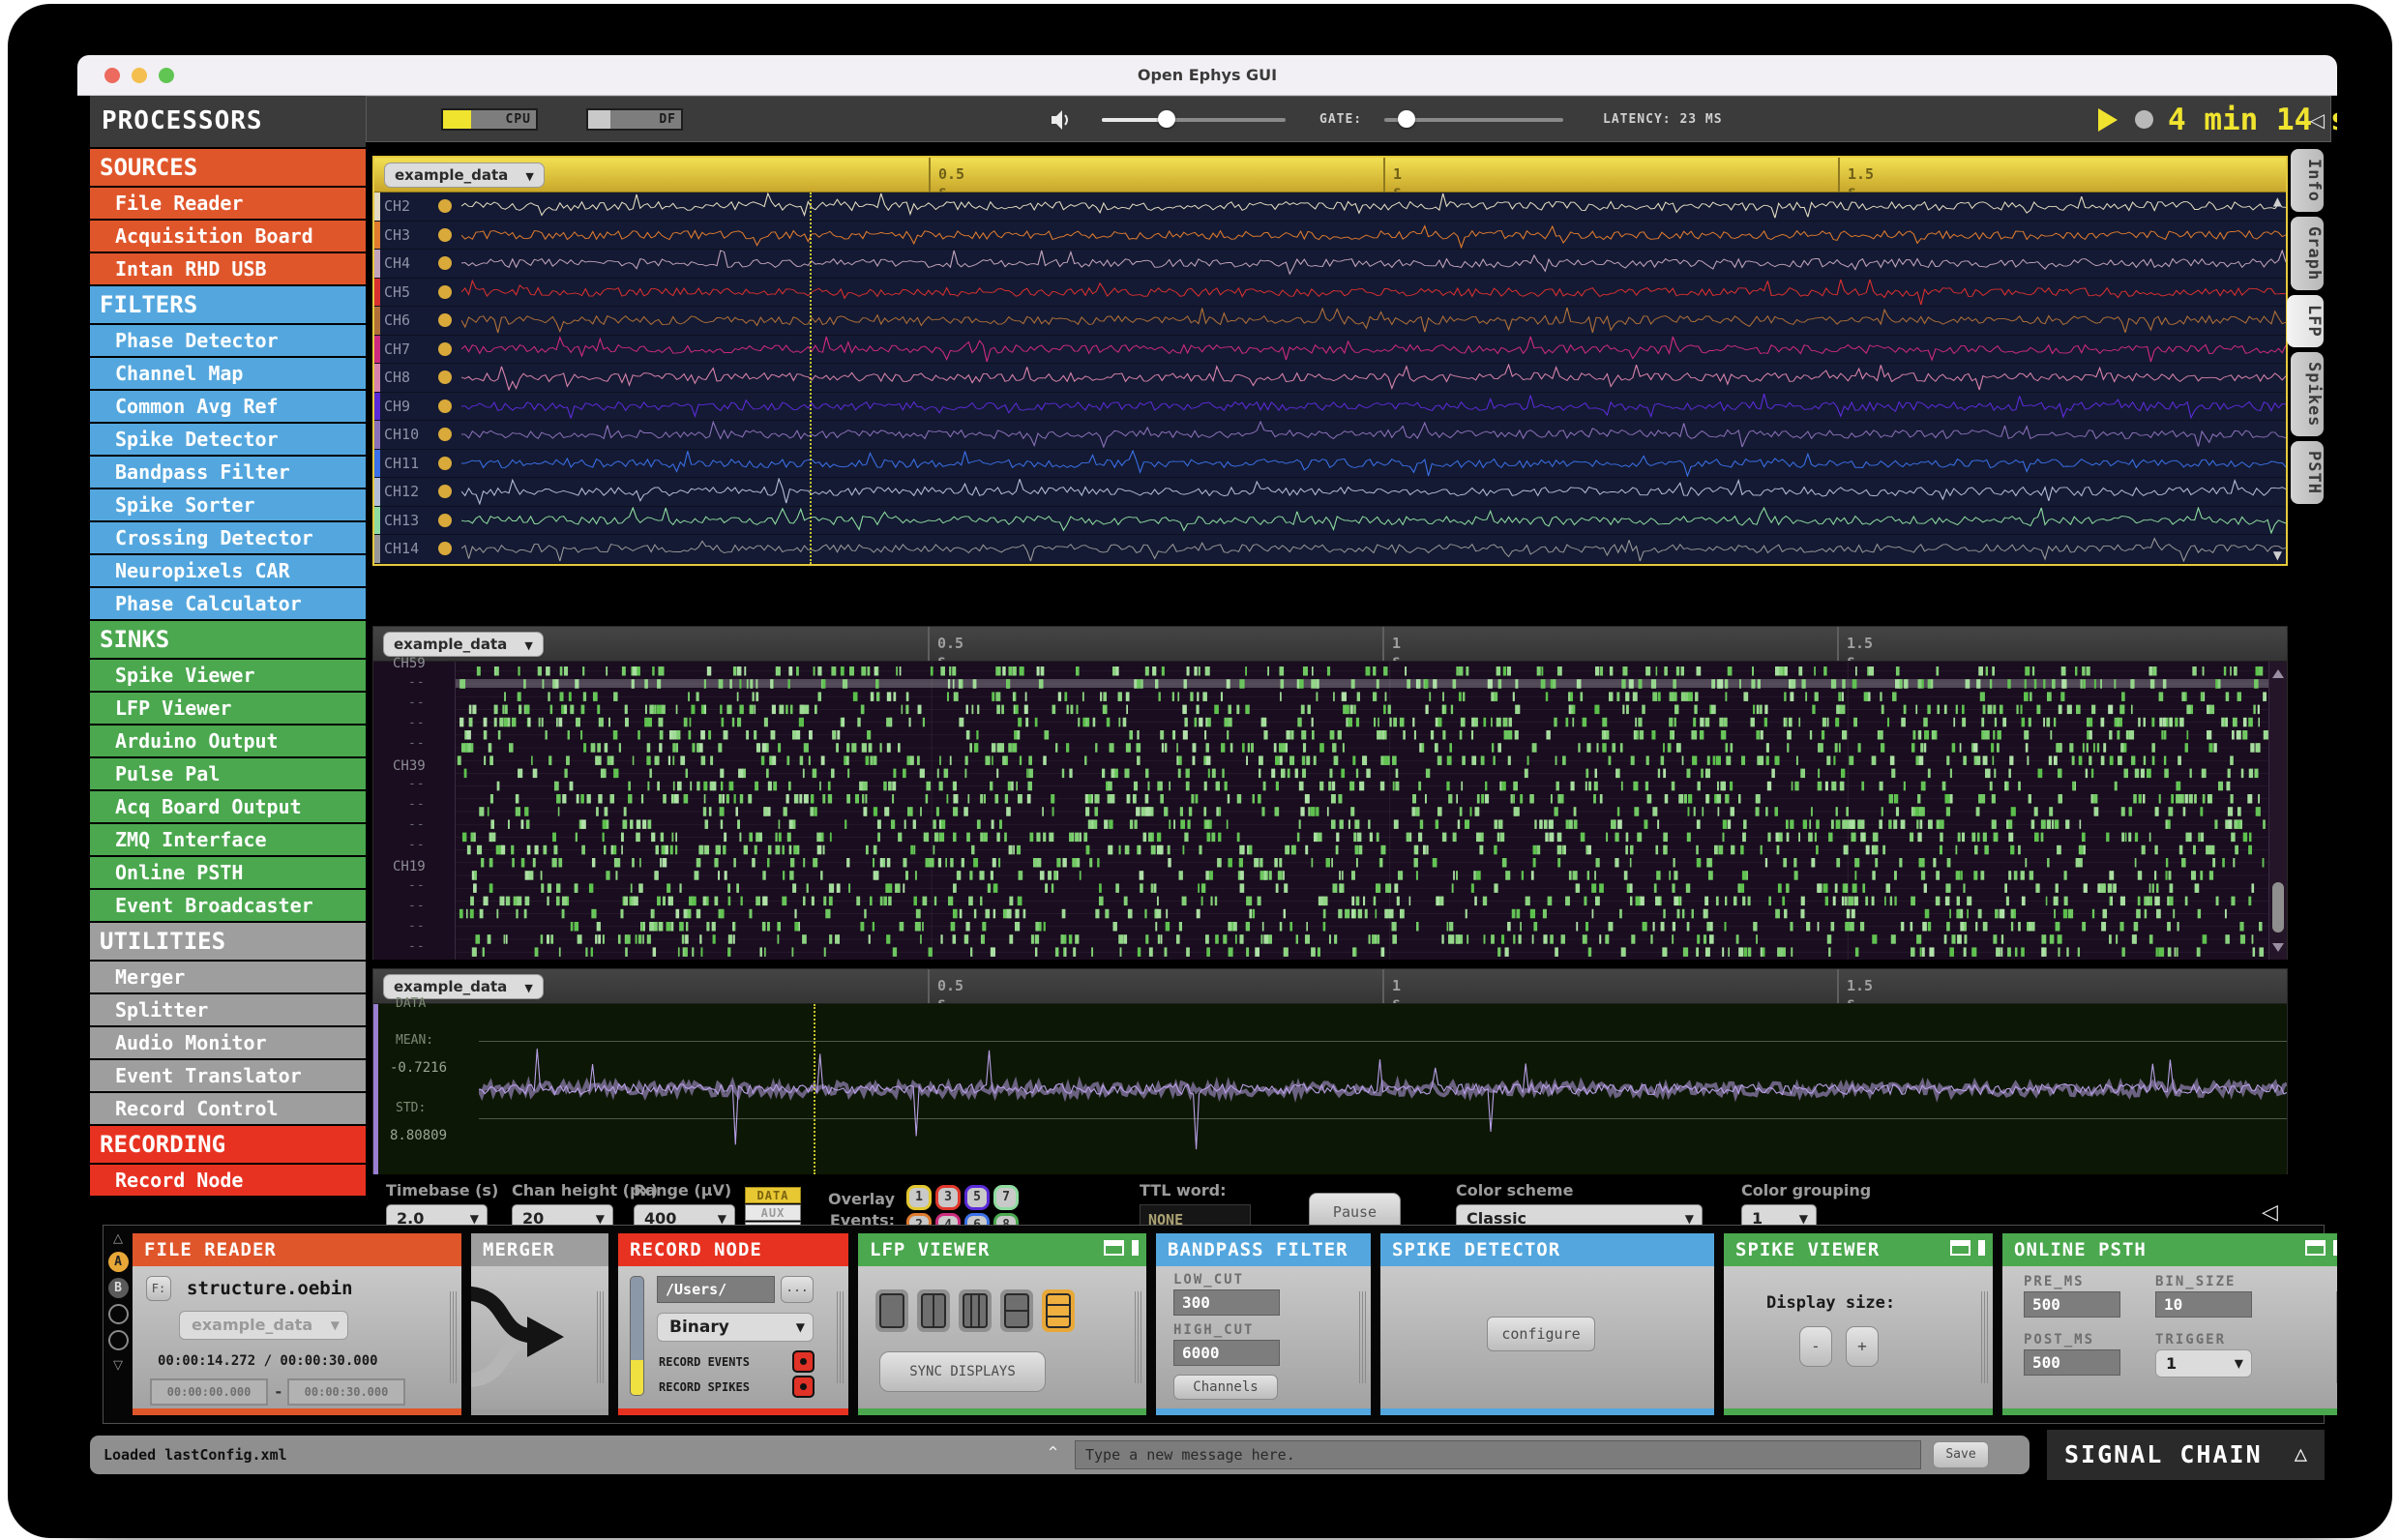 Image resolution: width=2400 pixels, height=1540 pixels. Describe the element at coordinates (1815, 1346) in the screenshot. I see `size-decrease-button: -` at that location.